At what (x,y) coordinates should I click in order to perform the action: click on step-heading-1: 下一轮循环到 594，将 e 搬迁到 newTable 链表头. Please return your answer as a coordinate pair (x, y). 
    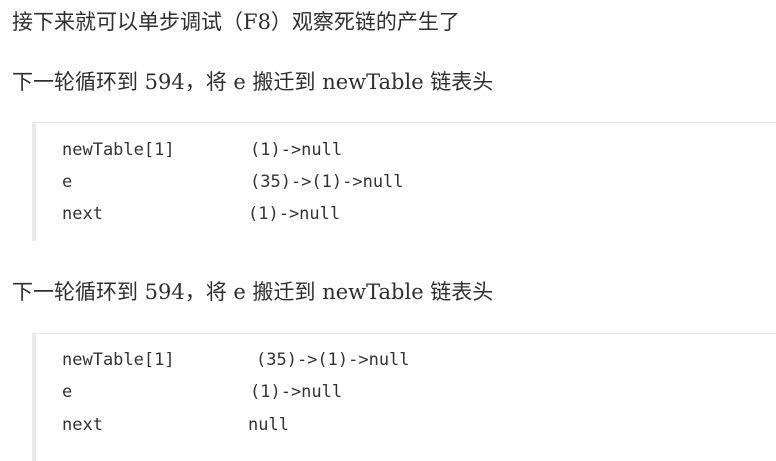
    Looking at the image, I should click on (253, 82).